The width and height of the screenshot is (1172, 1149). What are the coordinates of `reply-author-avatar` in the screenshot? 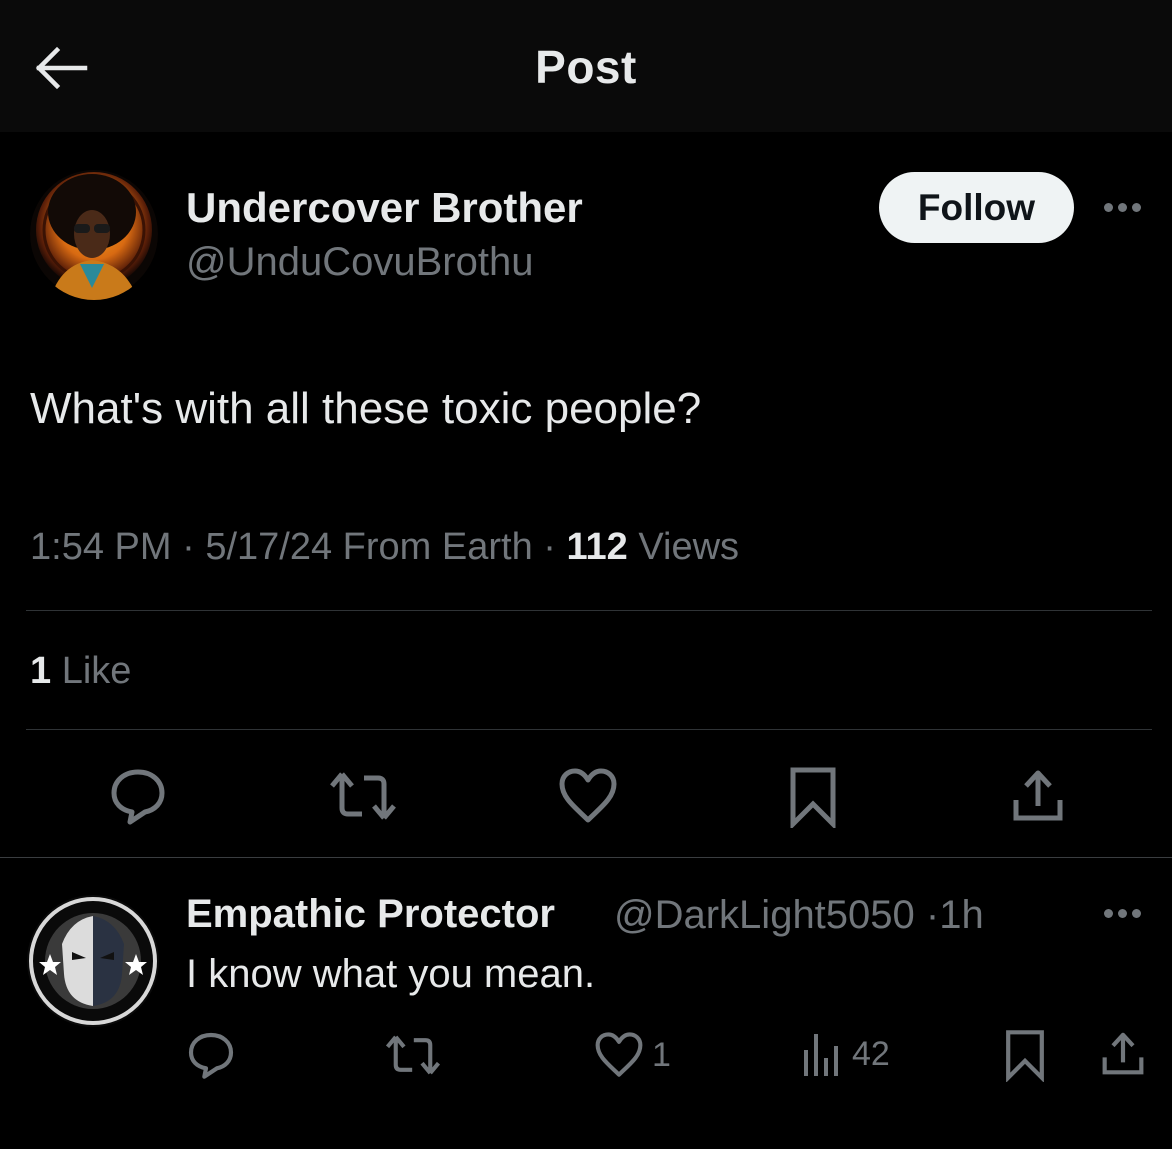 It's located at (93, 961).